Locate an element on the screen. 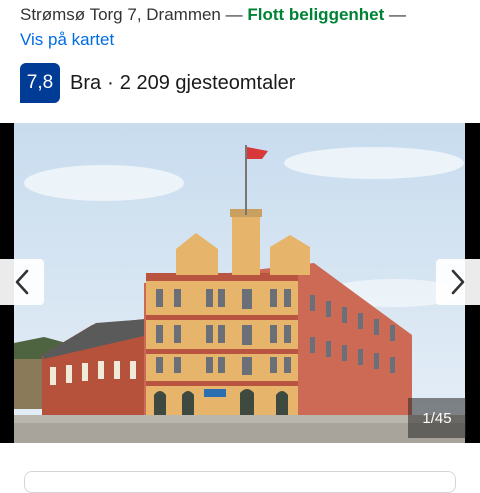  review-verdict: Bra is located at coordinates (86, 82).